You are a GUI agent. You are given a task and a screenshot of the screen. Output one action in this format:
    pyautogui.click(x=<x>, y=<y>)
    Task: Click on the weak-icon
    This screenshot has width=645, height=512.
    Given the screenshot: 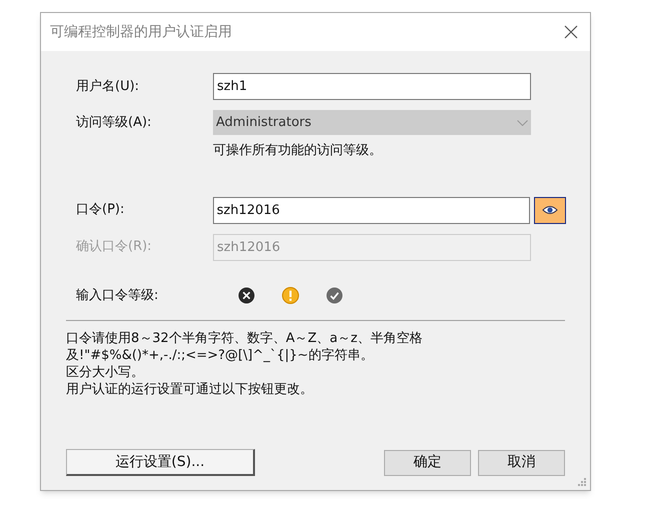 What is the action you would take?
    pyautogui.click(x=246, y=295)
    